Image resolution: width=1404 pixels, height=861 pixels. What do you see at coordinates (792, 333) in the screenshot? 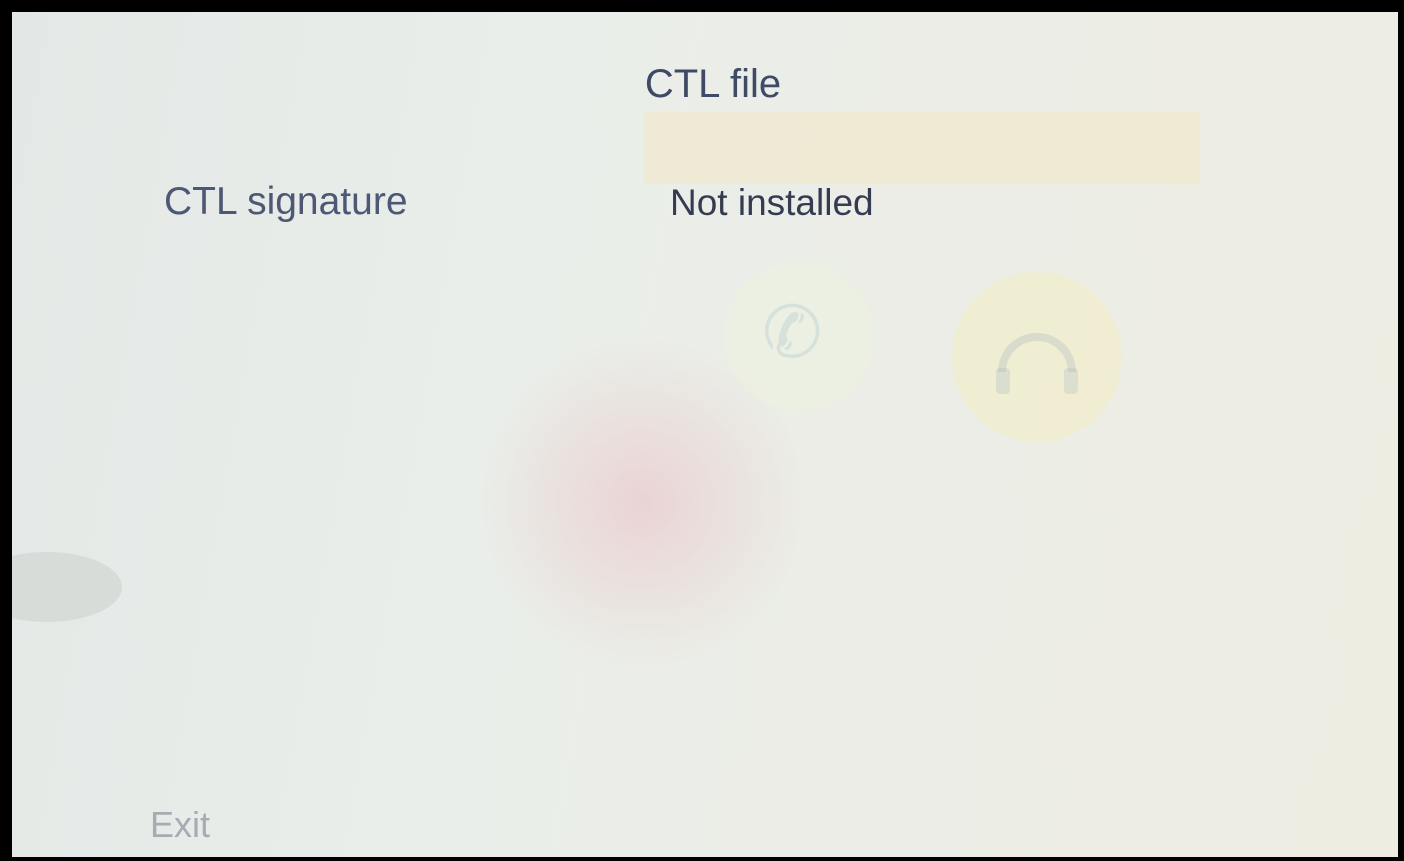
I see `phone-icon: ✆` at bounding box center [792, 333].